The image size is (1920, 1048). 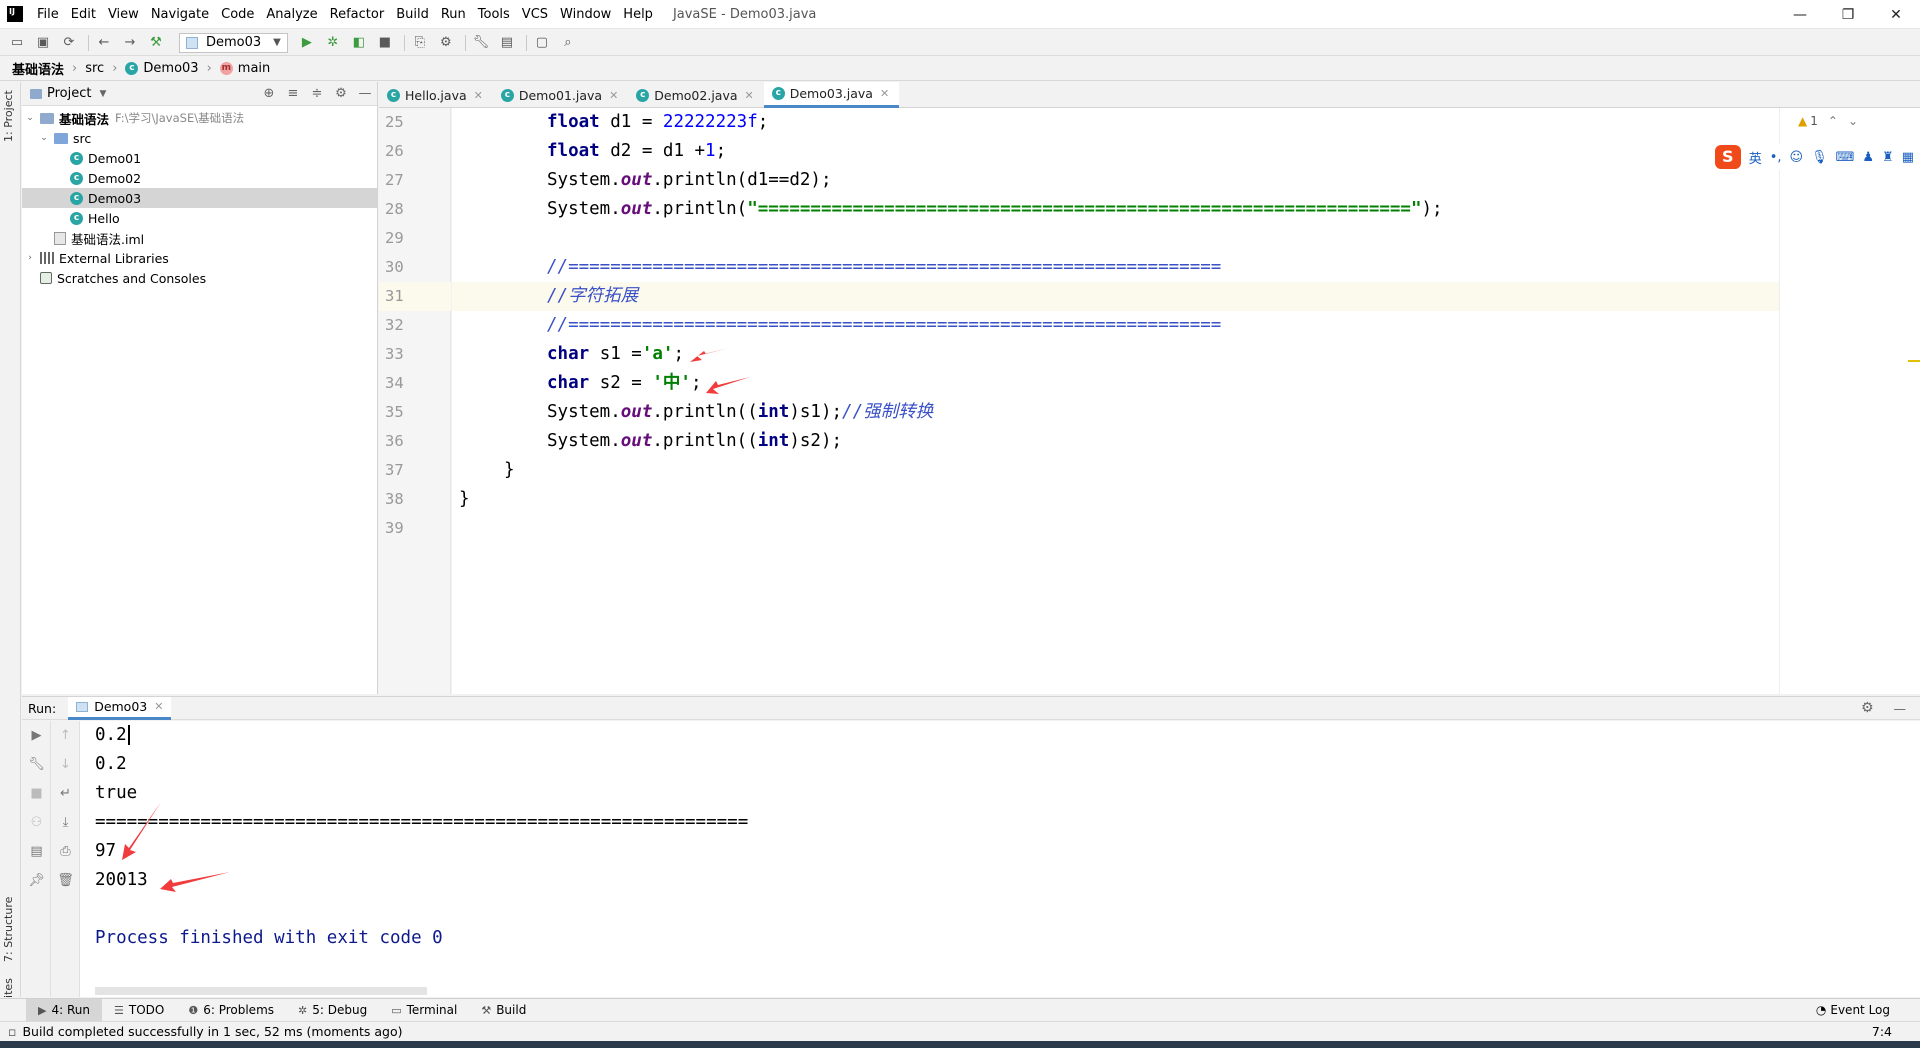 What do you see at coordinates (199, 198) in the screenshot?
I see `tree-item-demo03: c Demo03` at bounding box center [199, 198].